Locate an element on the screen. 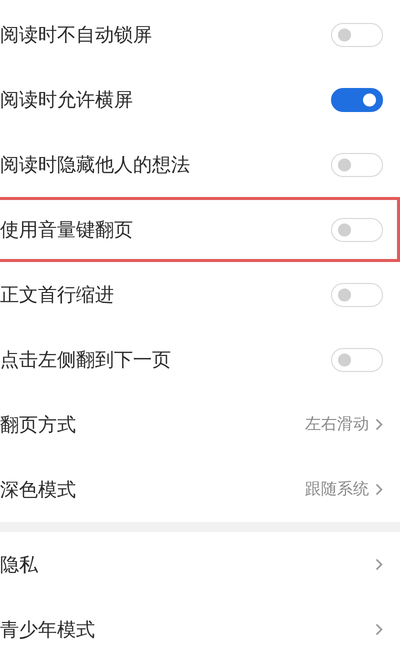 Image resolution: width=400 pixels, height=645 pixels. toggle-switch is located at coordinates (357, 100).